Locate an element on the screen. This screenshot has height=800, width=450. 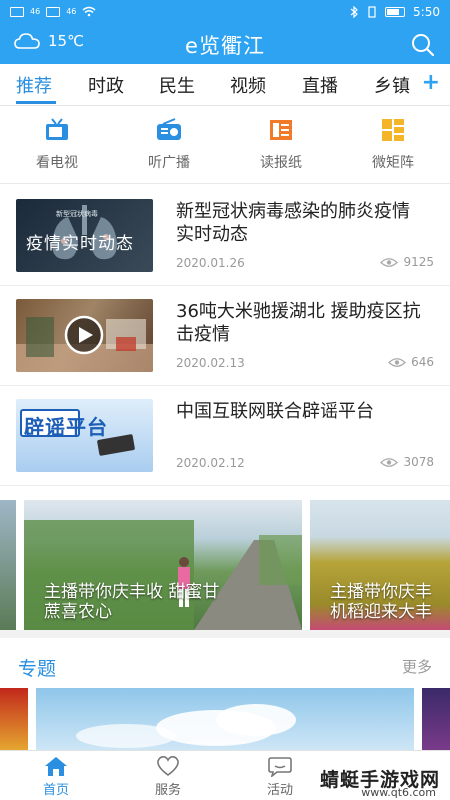
news-thumbnail: 新型冠状病毒 疫情实时动态 is located at coordinates (84, 235).